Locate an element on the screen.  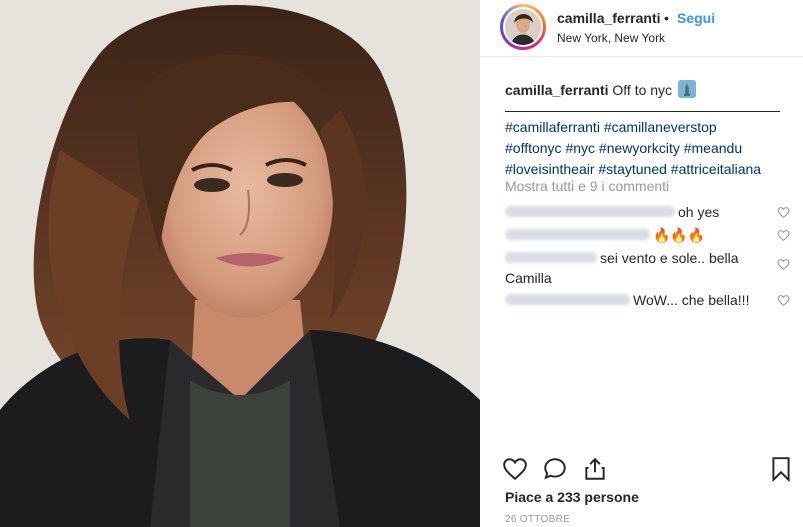
comment-text: 🔥🔥🔥 is located at coordinates (679, 235).